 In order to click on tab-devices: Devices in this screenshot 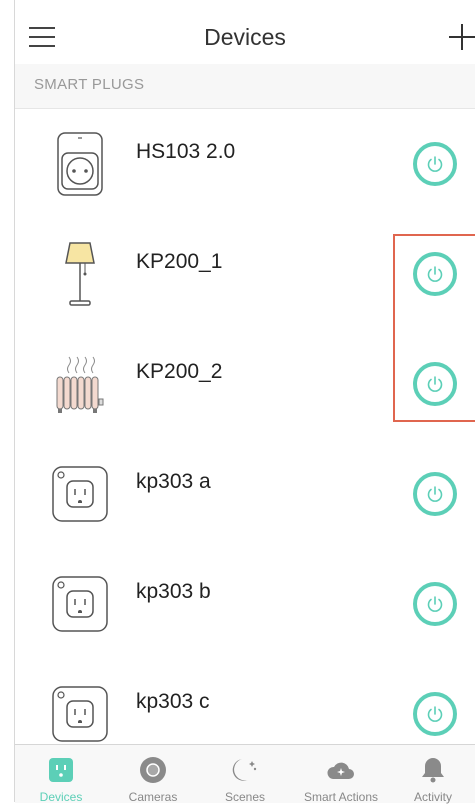, I will do `click(61, 774)`.